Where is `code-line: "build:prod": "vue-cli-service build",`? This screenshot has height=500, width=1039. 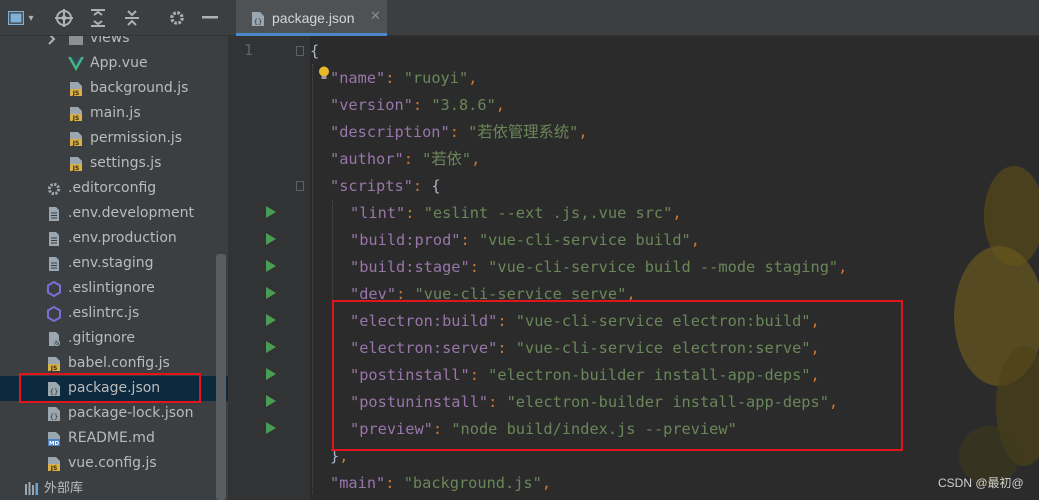
code-line: "build:prod": "vue-cli-service build", is located at coordinates (525, 240).